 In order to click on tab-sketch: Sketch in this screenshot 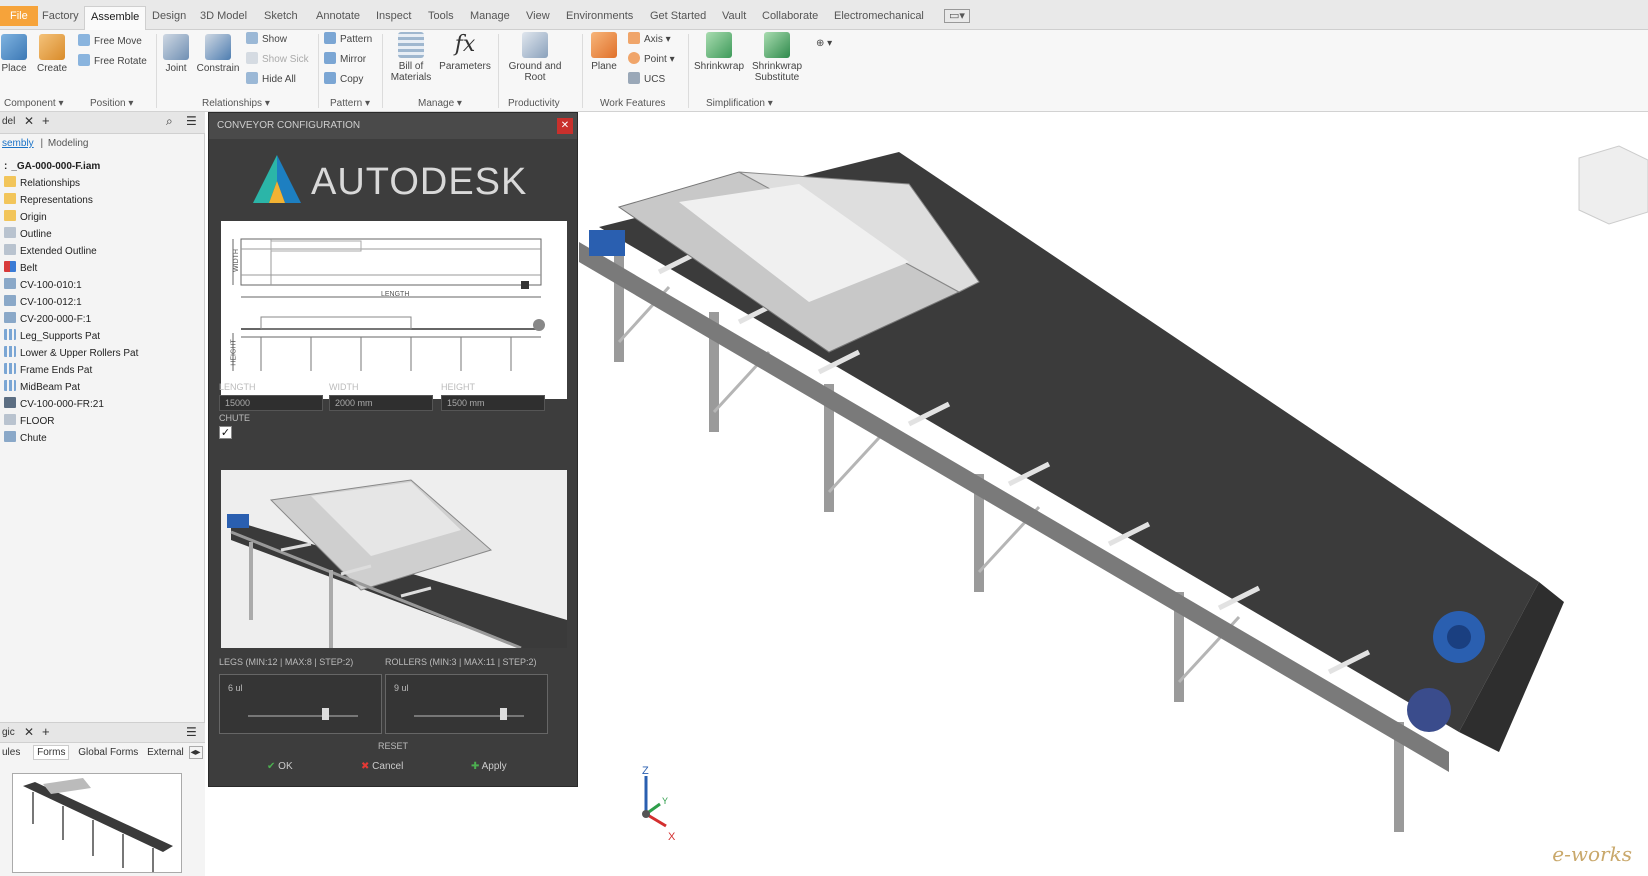, I will do `click(281, 16)`.